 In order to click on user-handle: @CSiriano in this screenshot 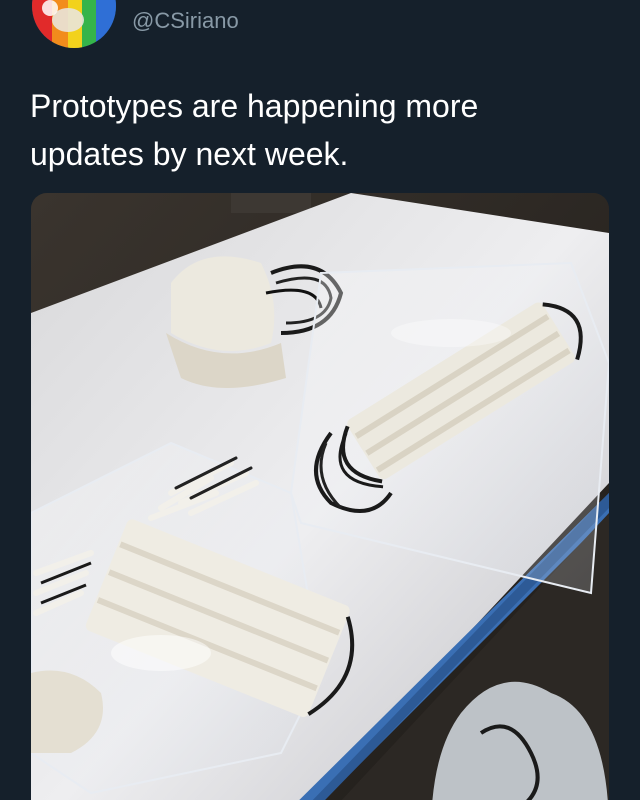, I will do `click(185, 21)`.